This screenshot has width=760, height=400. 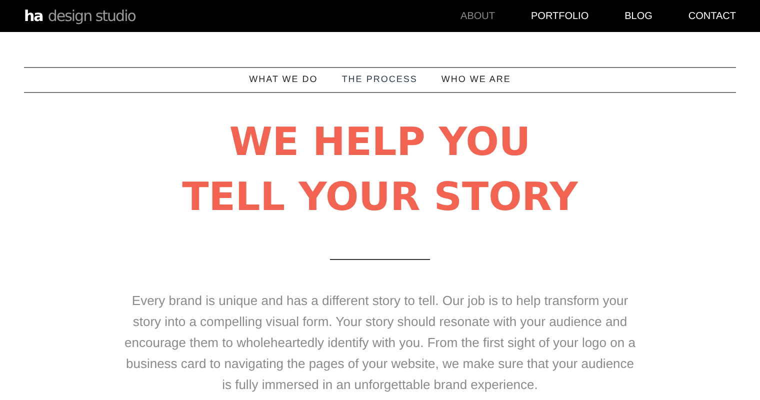 I want to click on nav-link: ABOUT, so click(x=477, y=16).